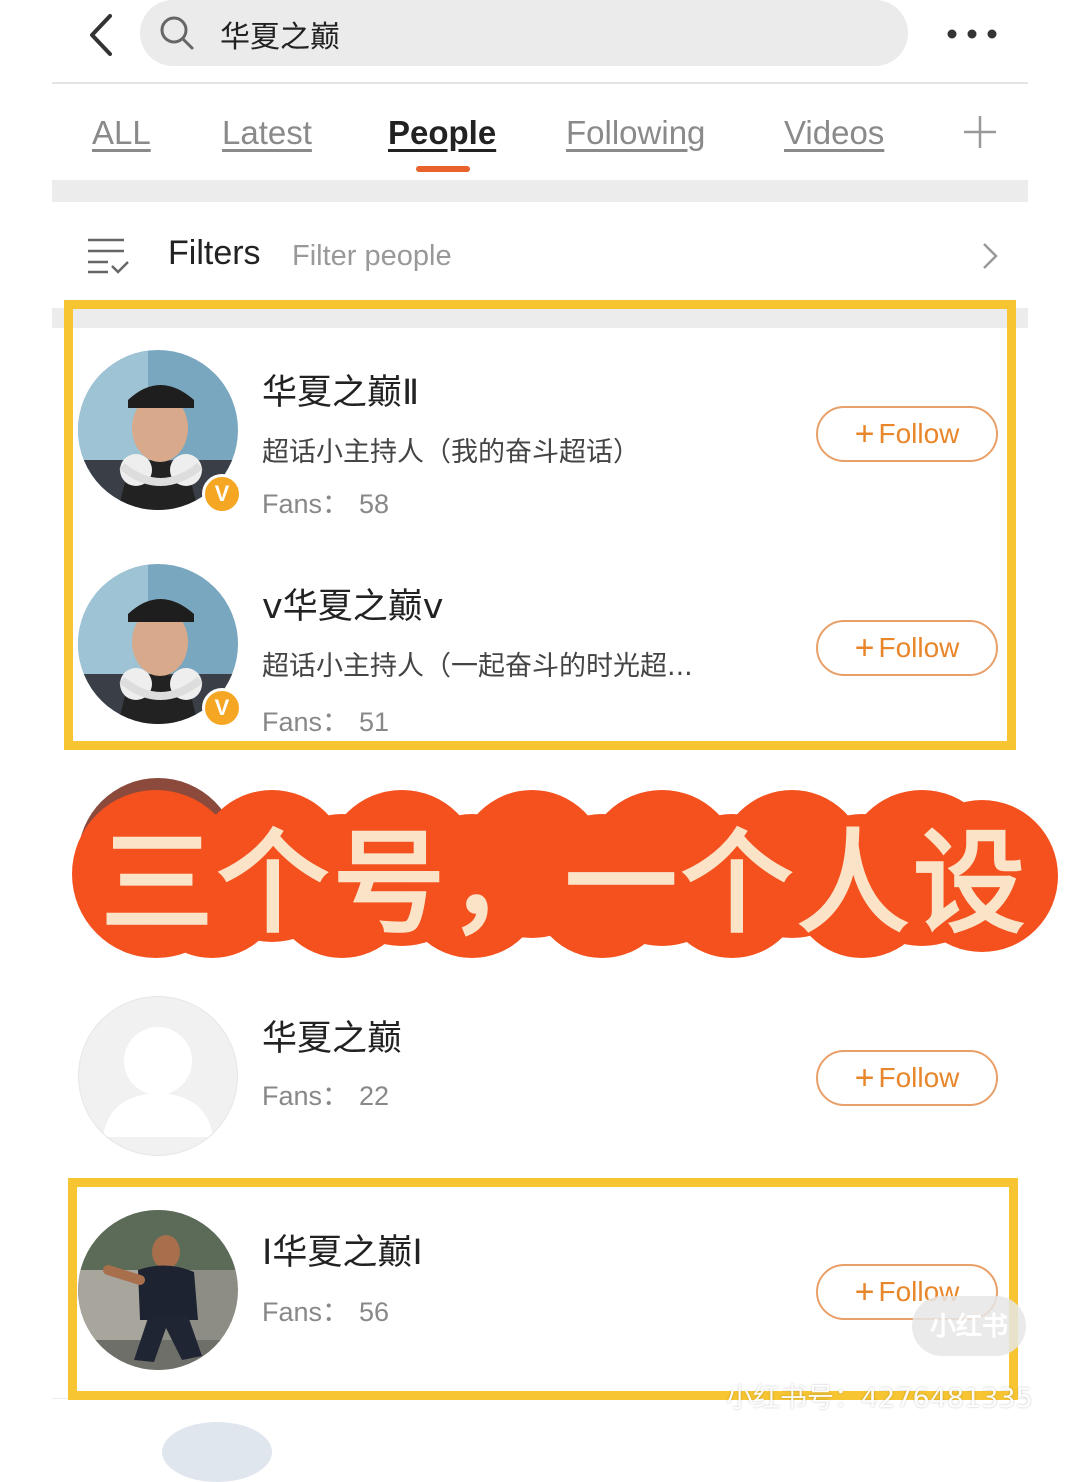 The width and height of the screenshot is (1080, 1482). What do you see at coordinates (990, 256) in the screenshot?
I see `chevron-right-icon` at bounding box center [990, 256].